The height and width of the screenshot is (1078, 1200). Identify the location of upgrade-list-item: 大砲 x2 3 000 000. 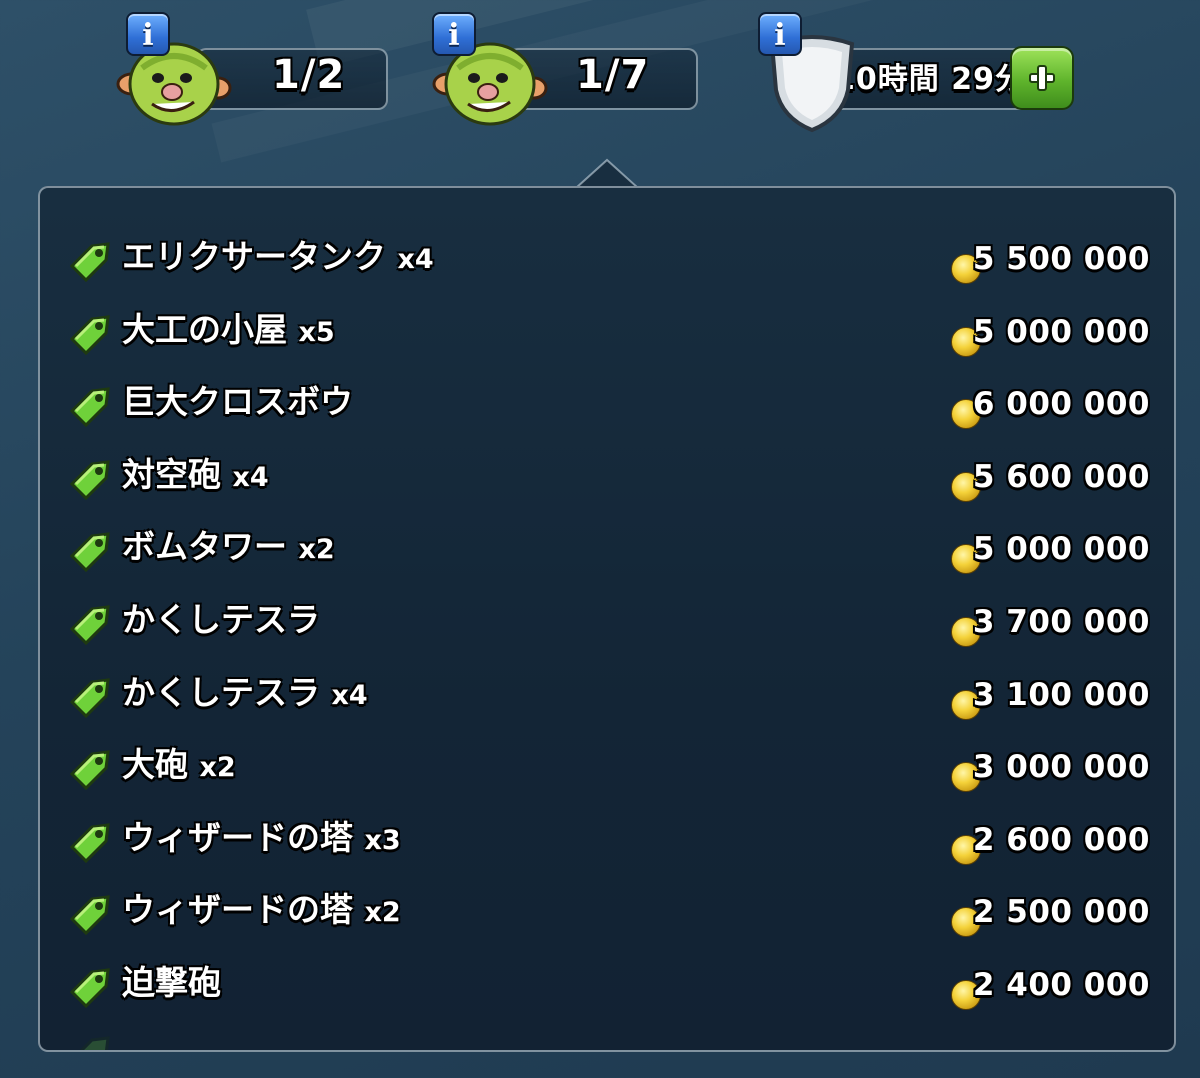
(608, 770).